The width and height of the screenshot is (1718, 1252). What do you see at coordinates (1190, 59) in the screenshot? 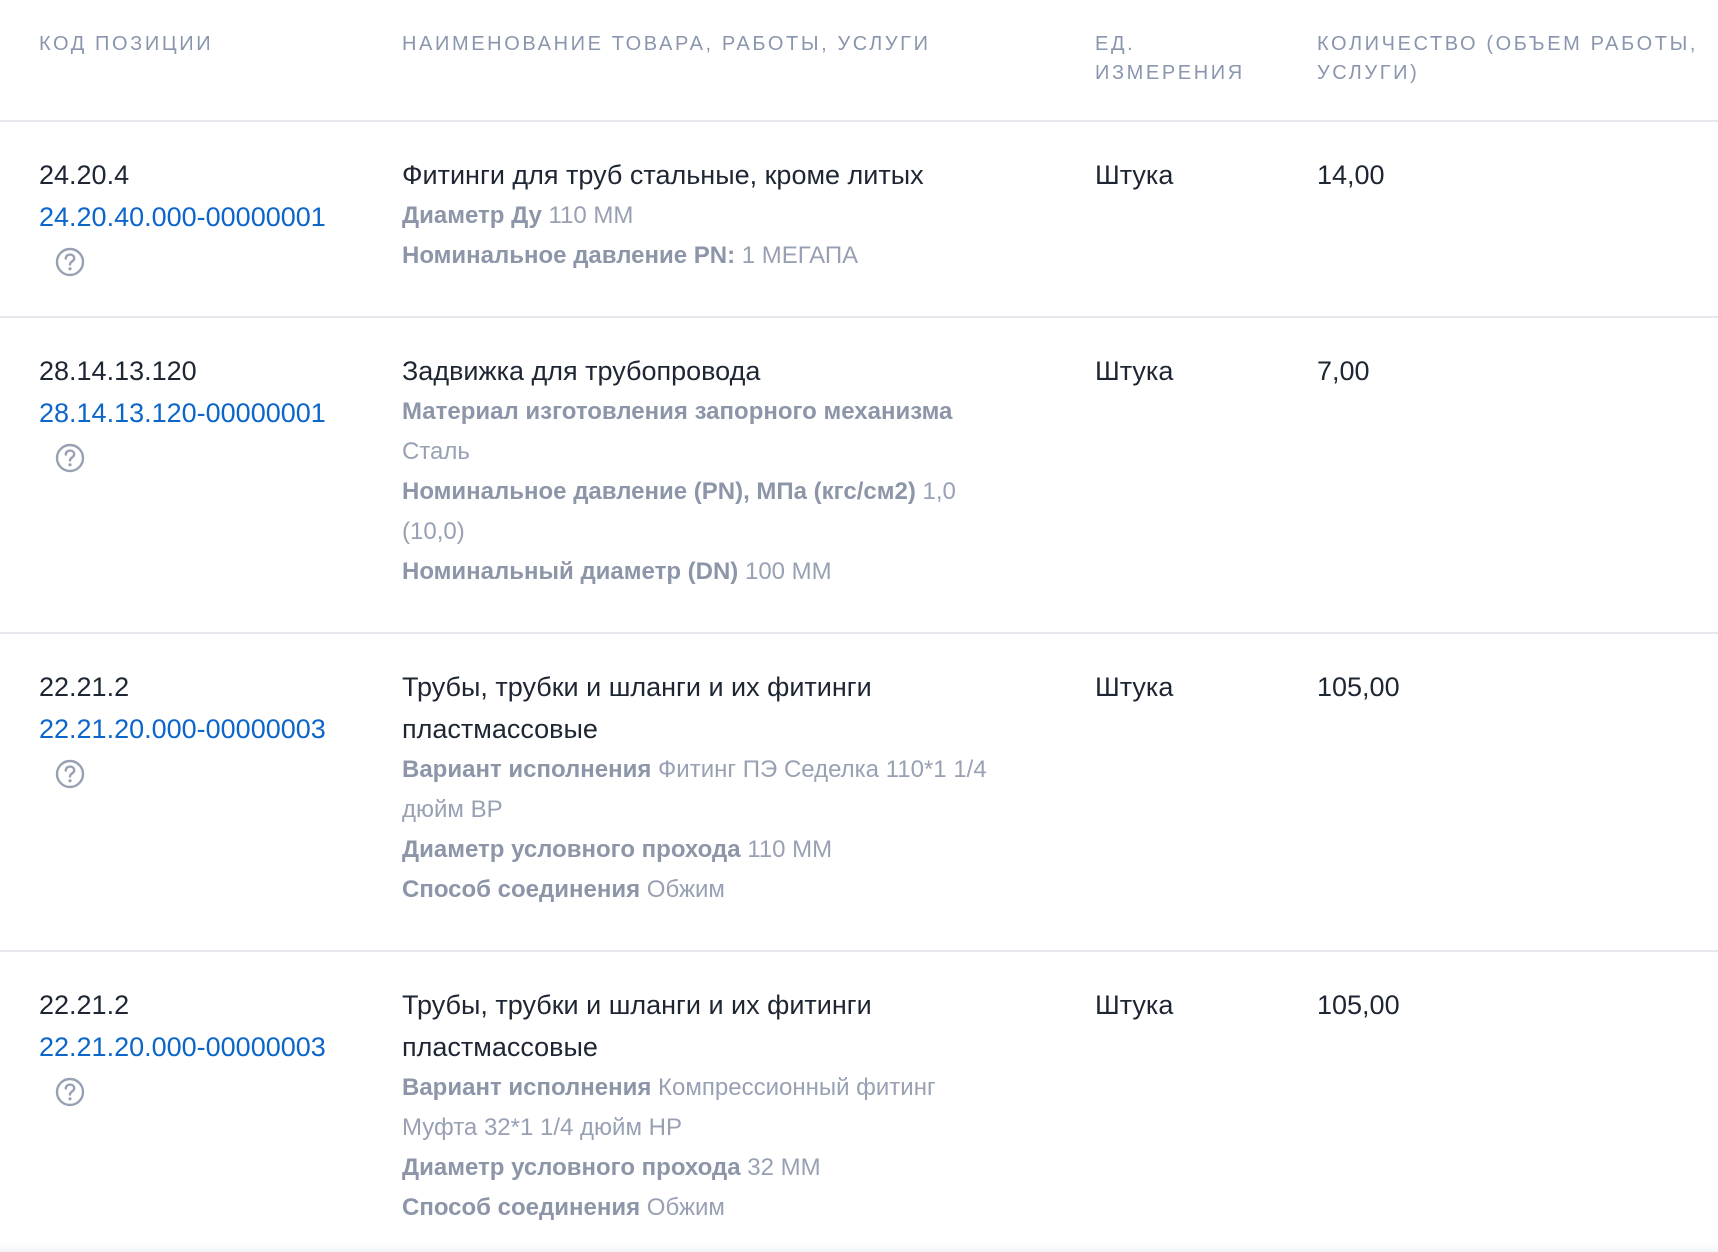
I see `header-unit: ЕД. ИЗМЕРЕНИЯ` at bounding box center [1190, 59].